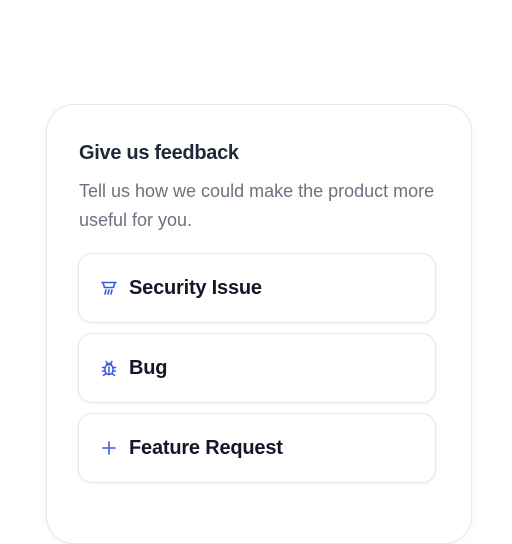 This screenshot has height=544, width=512. What do you see at coordinates (109, 368) in the screenshot?
I see `bug-icon` at bounding box center [109, 368].